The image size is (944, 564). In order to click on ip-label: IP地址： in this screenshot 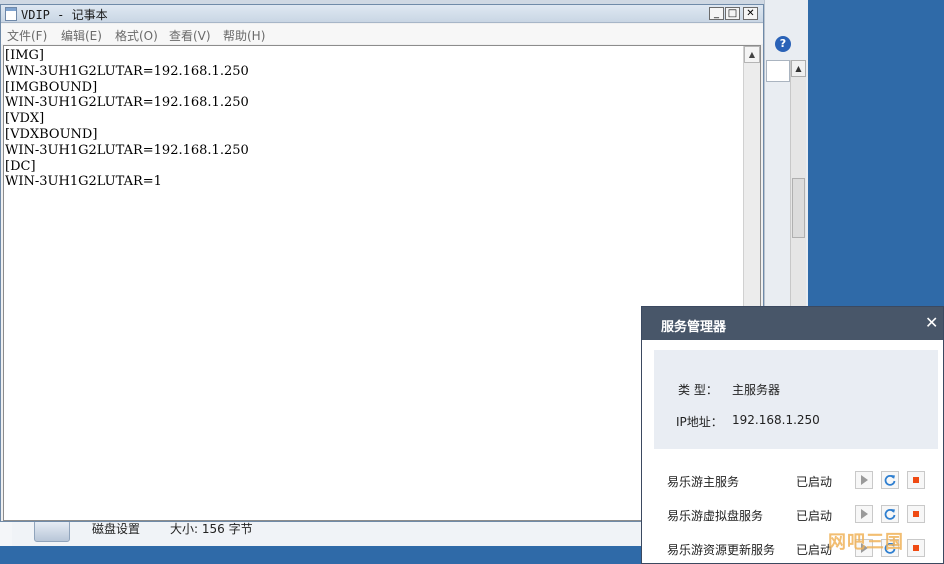, I will do `click(699, 422)`.